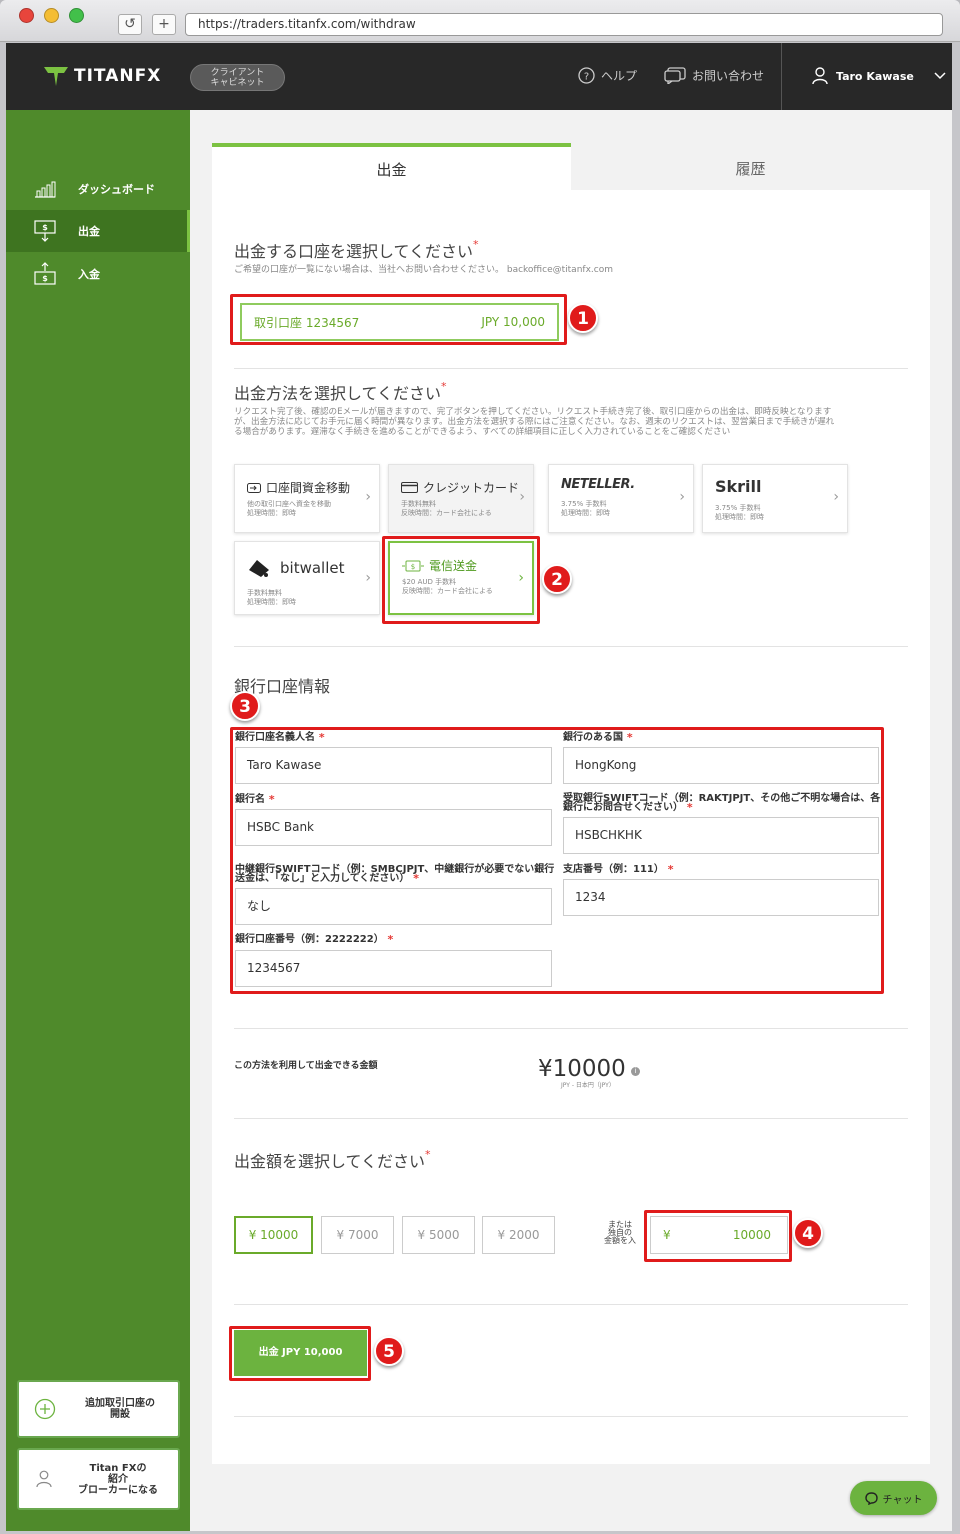 This screenshot has width=960, height=1534. I want to click on step-badge-2: 2, so click(557, 579).